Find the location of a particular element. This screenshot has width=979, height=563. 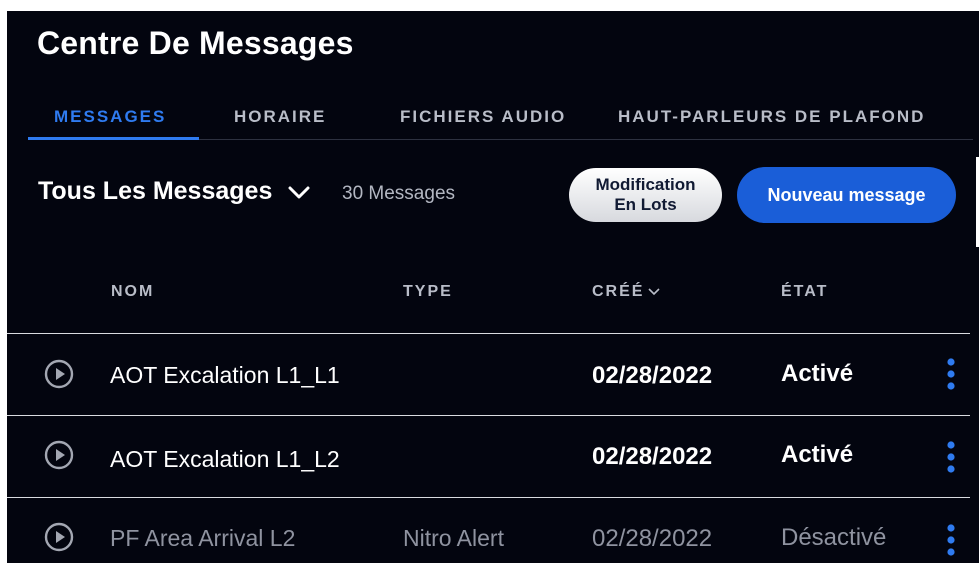

tab-schedule: HORAIRE is located at coordinates (280, 117).